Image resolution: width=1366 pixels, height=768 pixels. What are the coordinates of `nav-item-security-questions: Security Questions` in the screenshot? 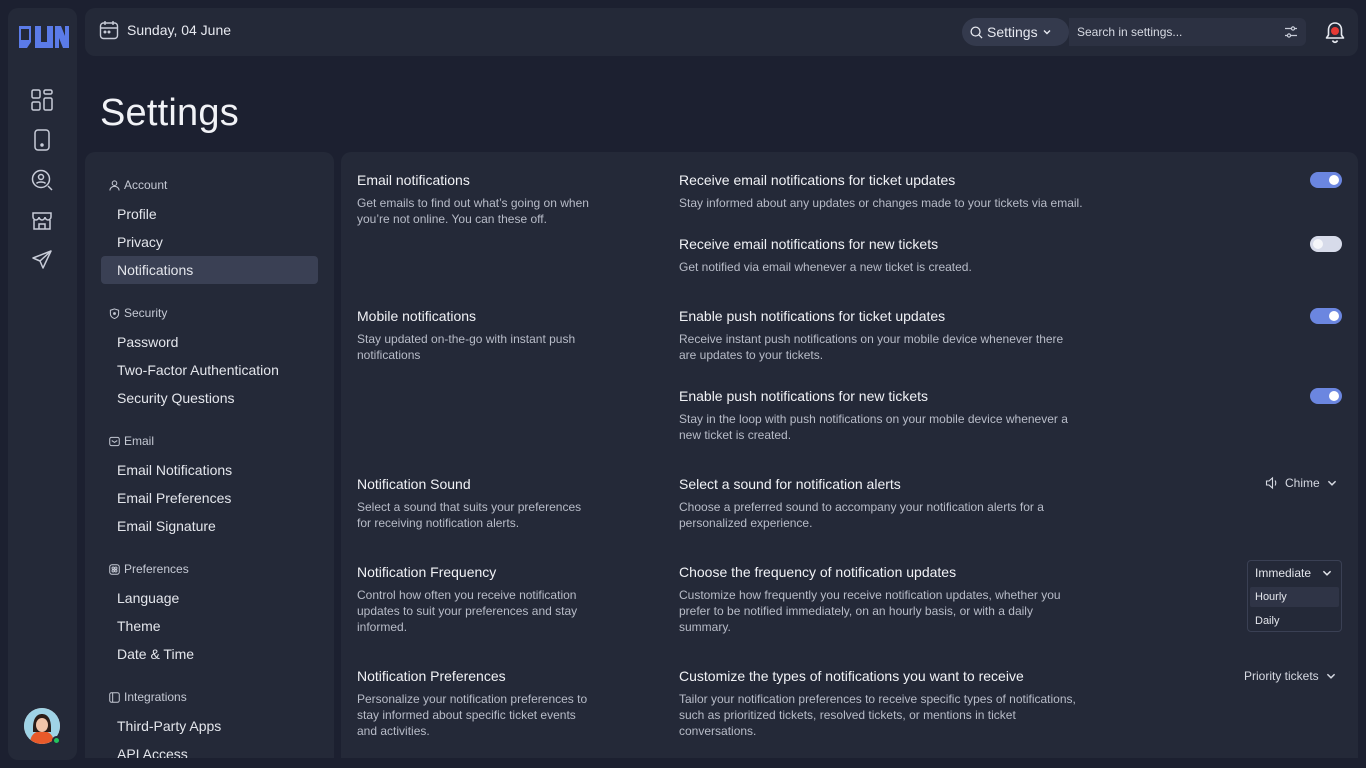 It's located at (209, 398).